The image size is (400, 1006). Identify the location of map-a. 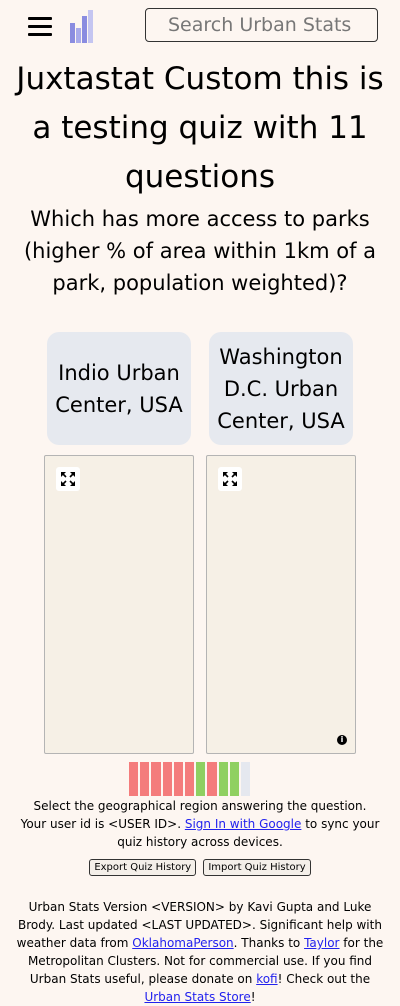
(119, 604).